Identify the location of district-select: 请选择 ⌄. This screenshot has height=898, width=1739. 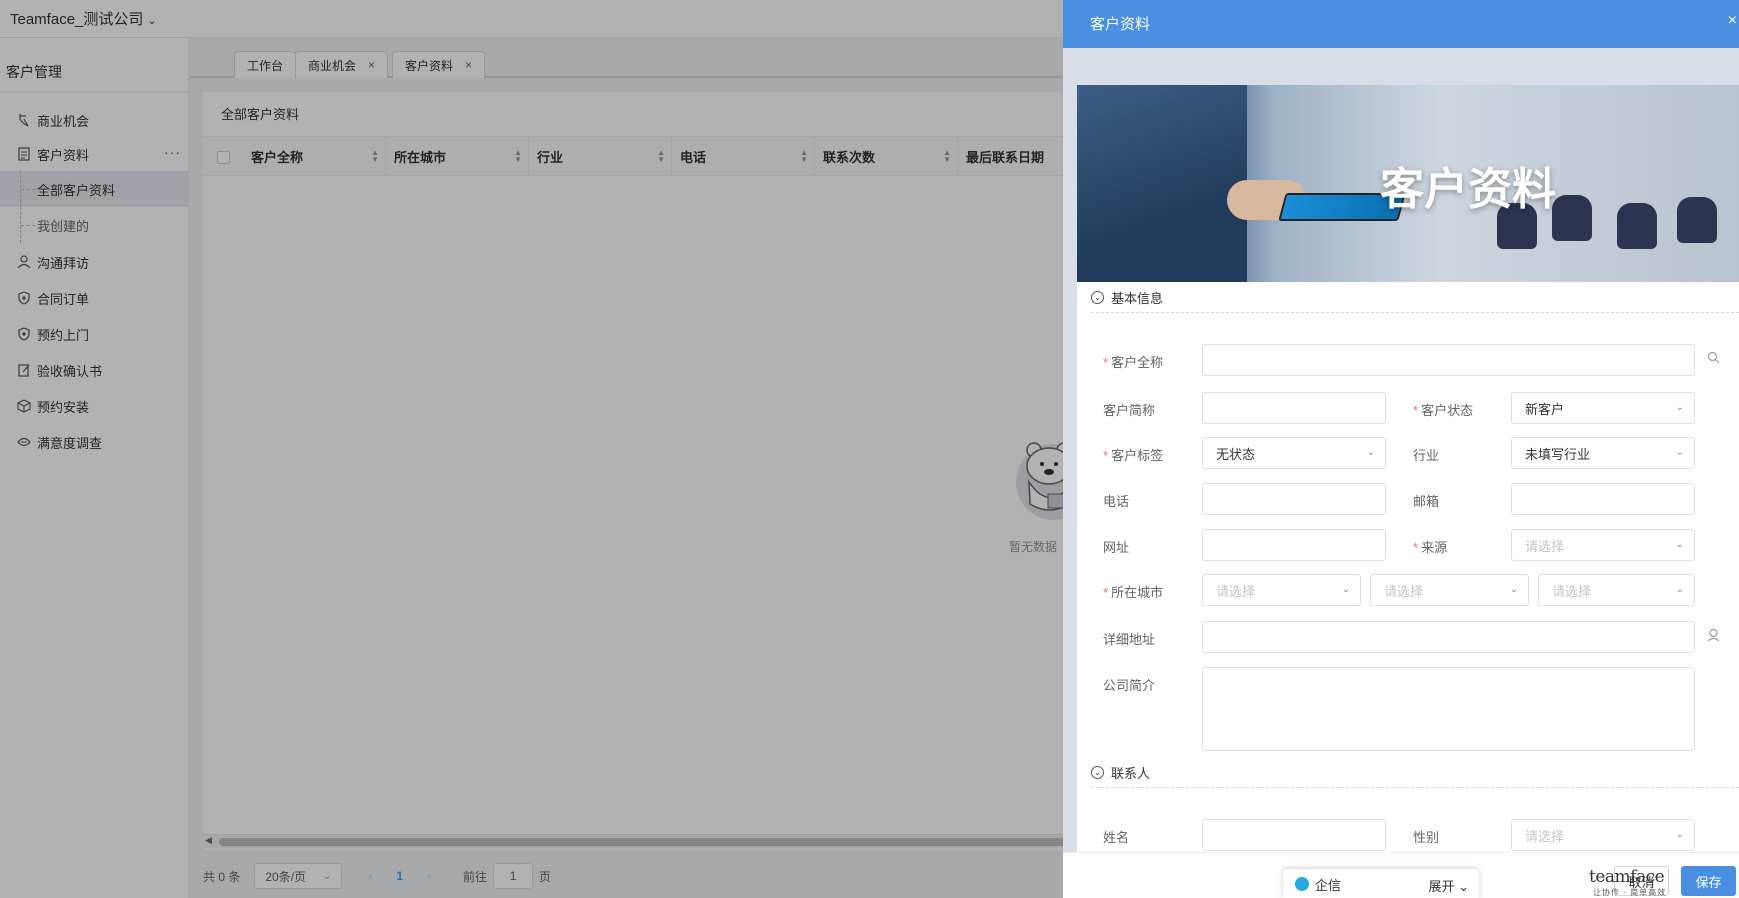
(1616, 590).